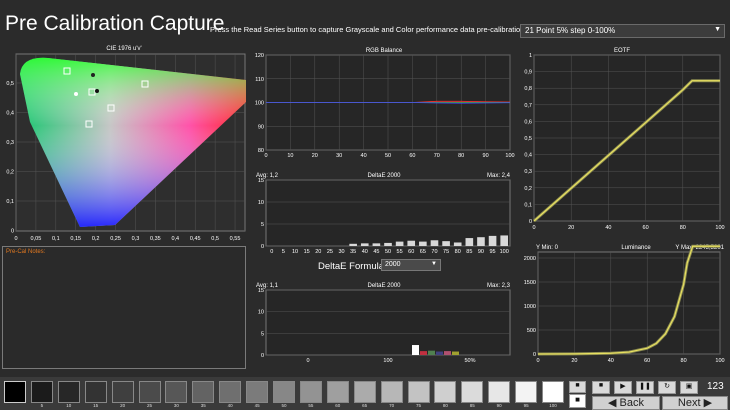  Describe the element at coordinates (571, 228) in the screenshot. I see `x-tick-label: 20` at that location.